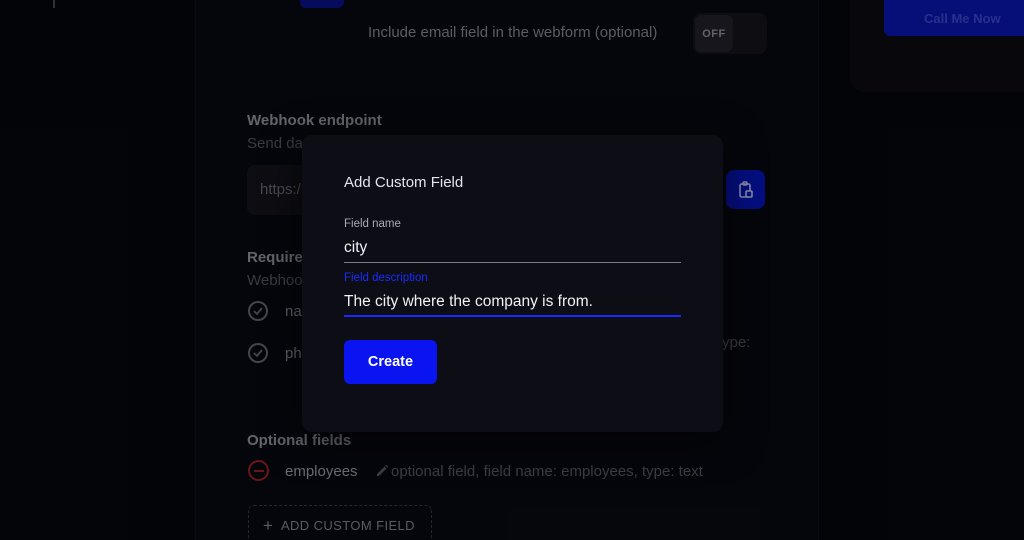 The width and height of the screenshot is (1024, 540). Describe the element at coordinates (390, 362) in the screenshot. I see `create-button: Create` at that location.